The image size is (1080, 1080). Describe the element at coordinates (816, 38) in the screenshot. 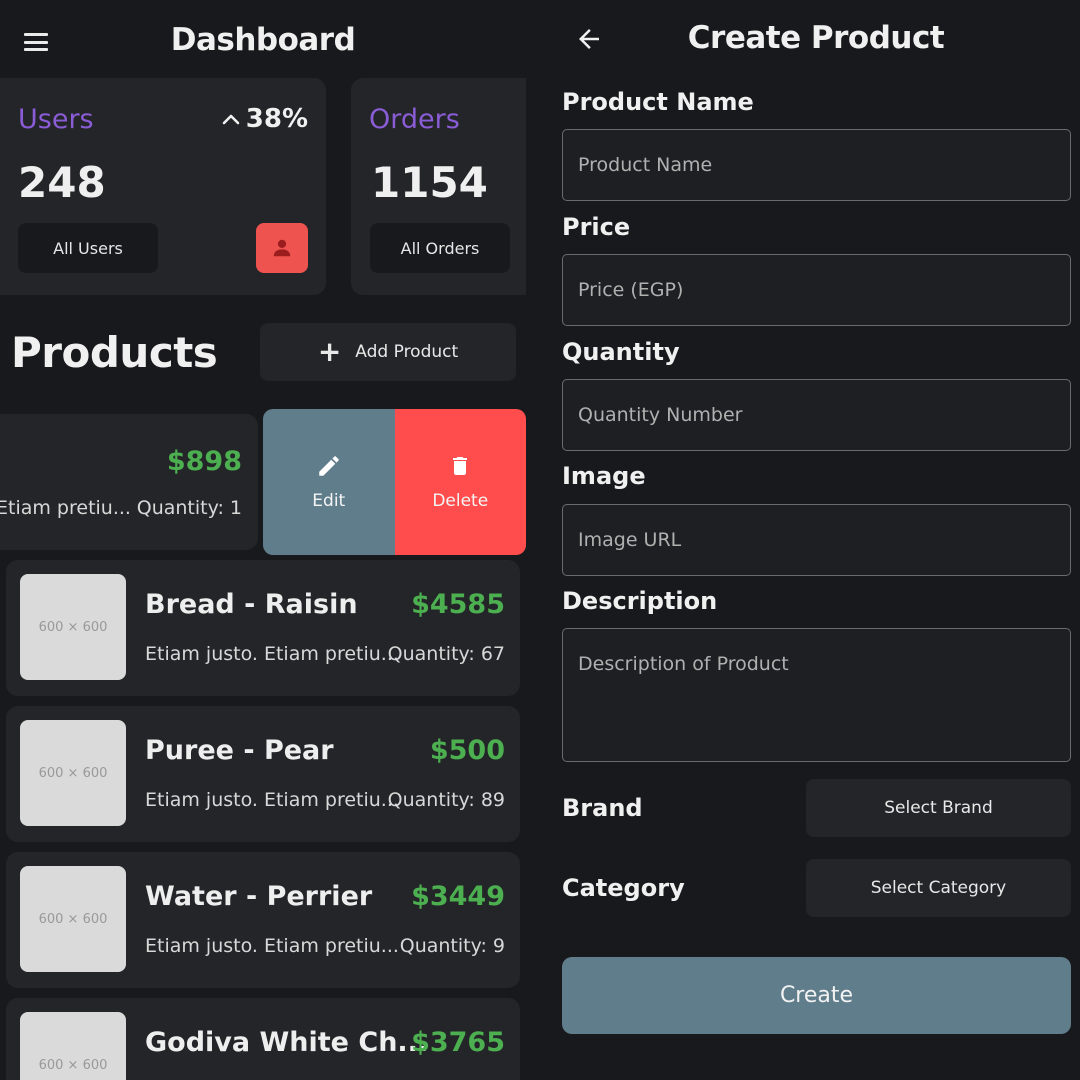

I see `page-title: Create Product` at that location.